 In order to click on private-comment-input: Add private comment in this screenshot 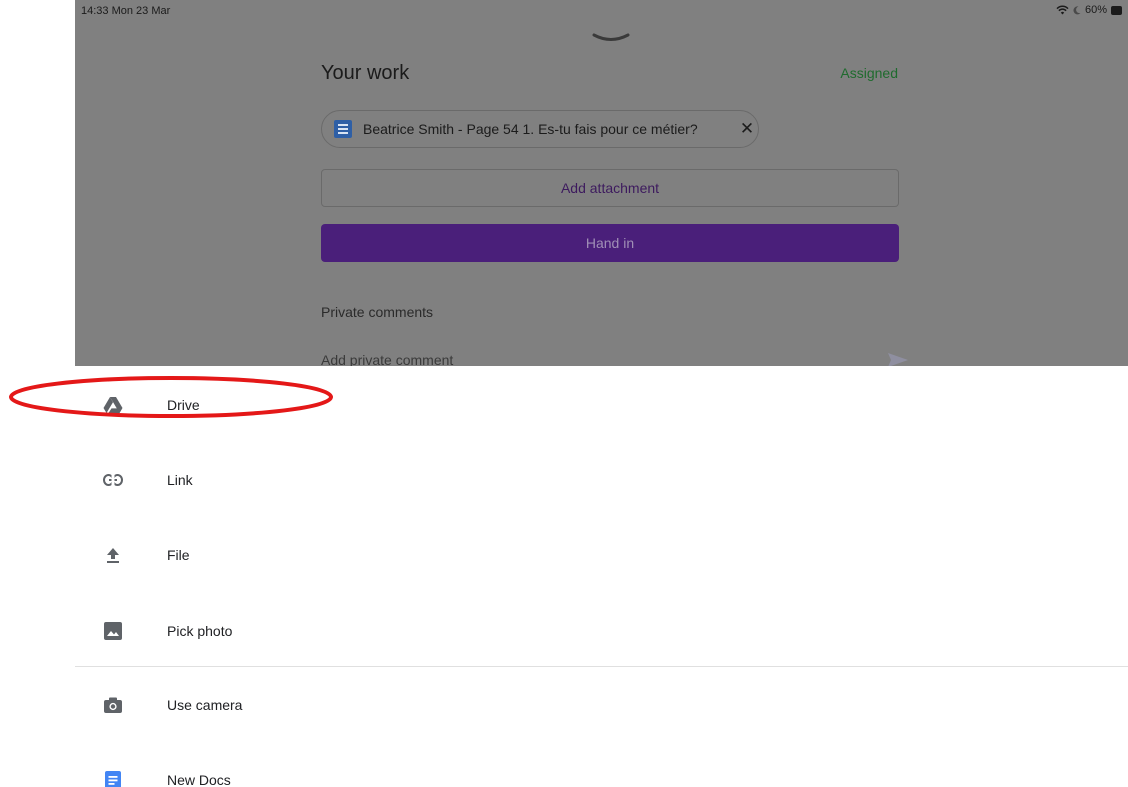, I will do `click(387, 359)`.